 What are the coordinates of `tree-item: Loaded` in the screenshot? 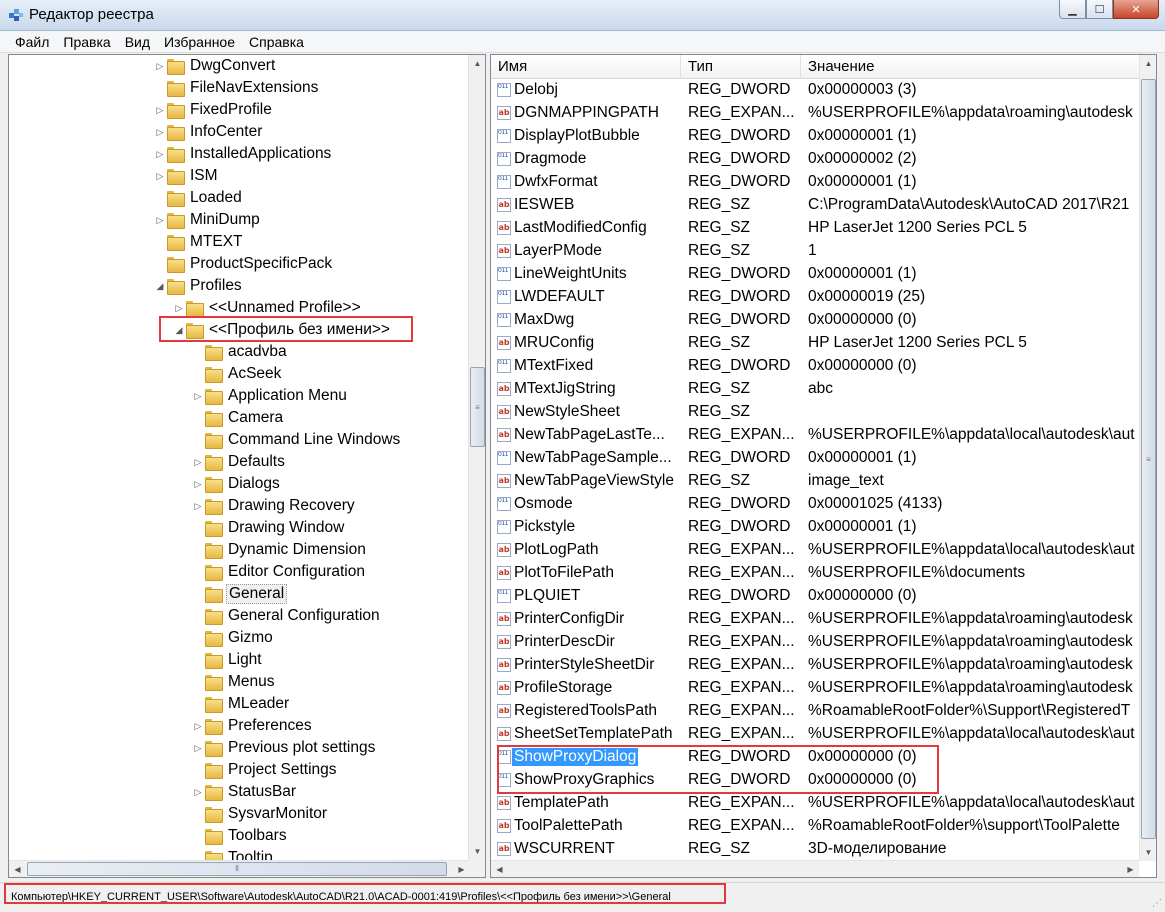 It's located at (198, 198).